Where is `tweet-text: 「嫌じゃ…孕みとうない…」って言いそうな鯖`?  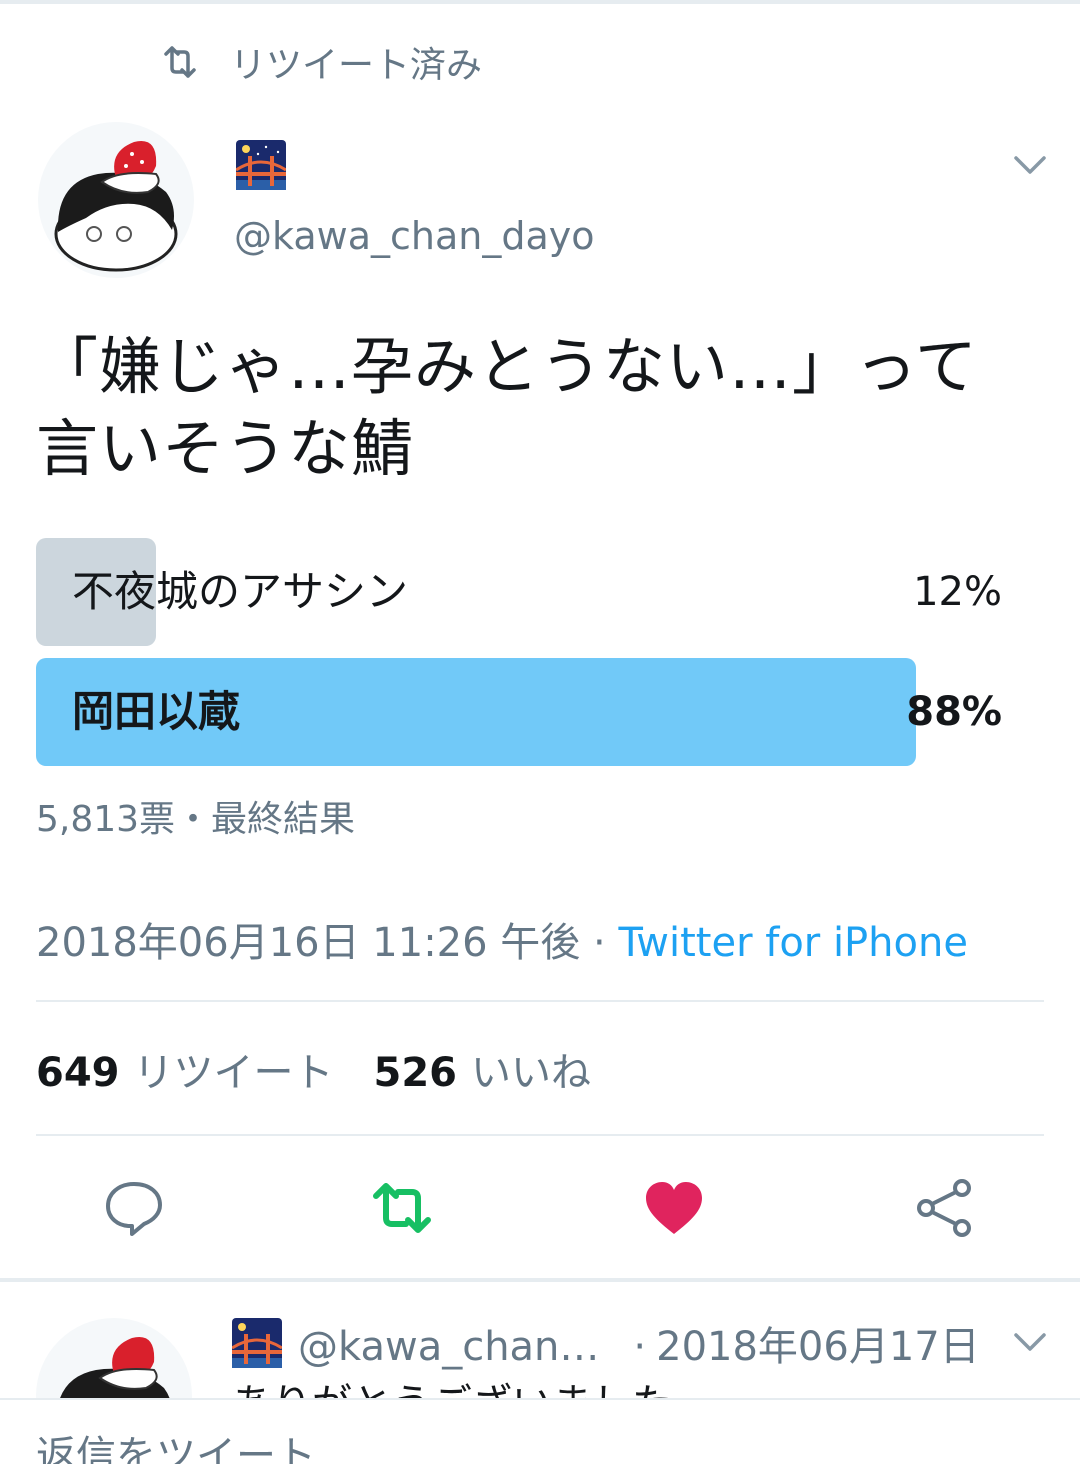
tweet-text: 「嫌じゃ…孕みとうない…」って言いそうな鯖 is located at coordinates (507, 407).